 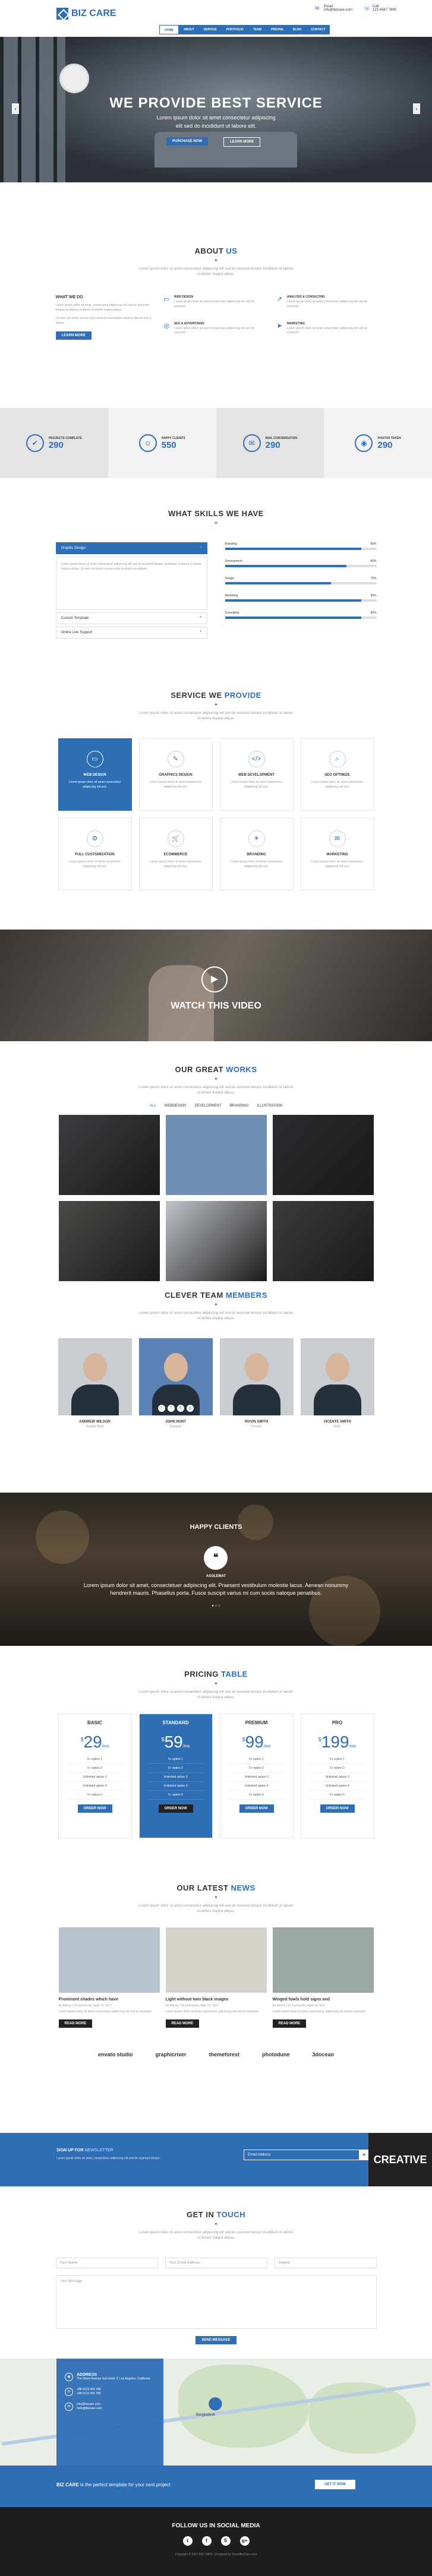 What do you see at coordinates (335, 2484) in the screenshot?
I see `get-it-now-button: GET IT NOW` at bounding box center [335, 2484].